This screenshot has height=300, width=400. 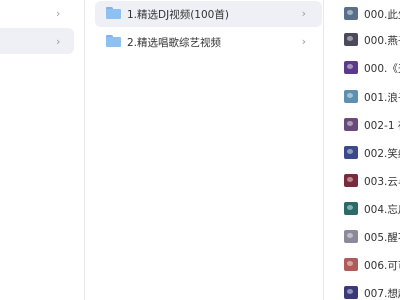 I want to click on file-row: 003.云与, so click(x=362, y=181).